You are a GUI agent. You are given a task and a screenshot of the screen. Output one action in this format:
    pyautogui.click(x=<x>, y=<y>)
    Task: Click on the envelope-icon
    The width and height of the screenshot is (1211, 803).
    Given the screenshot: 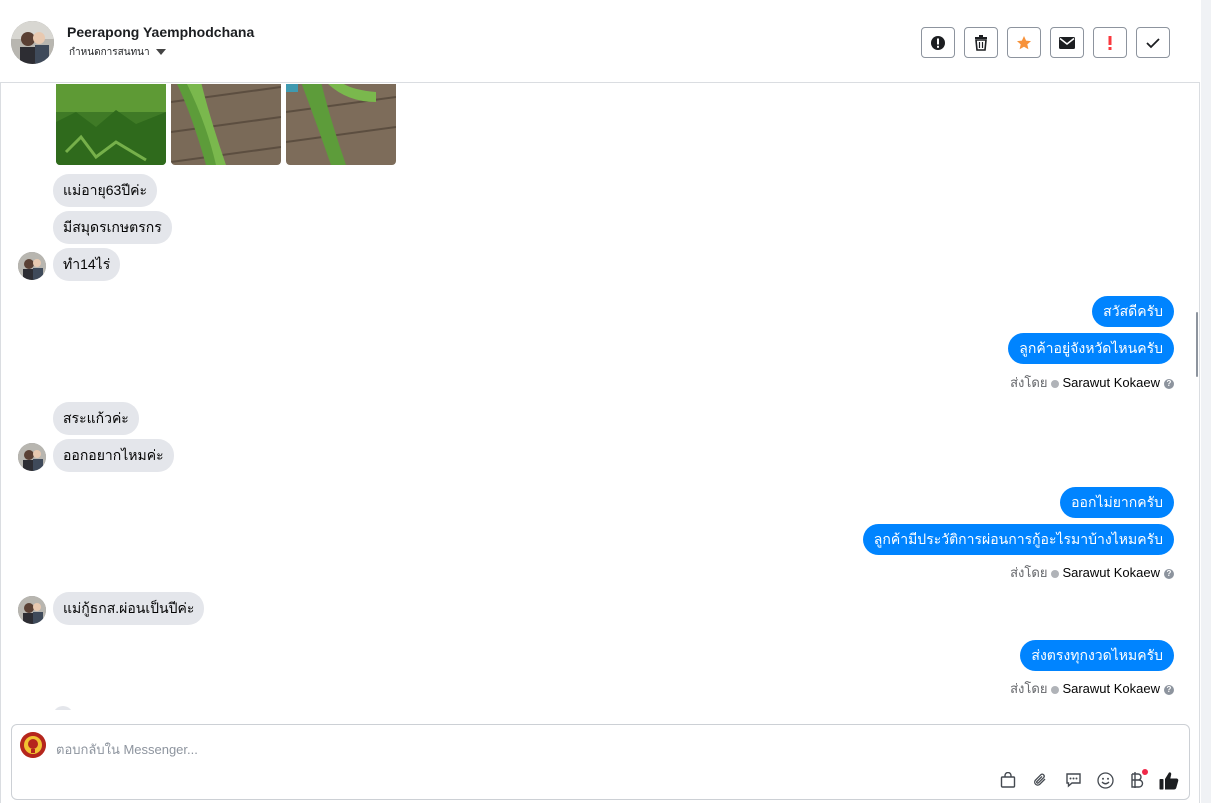 What is the action you would take?
    pyautogui.click(x=1067, y=42)
    